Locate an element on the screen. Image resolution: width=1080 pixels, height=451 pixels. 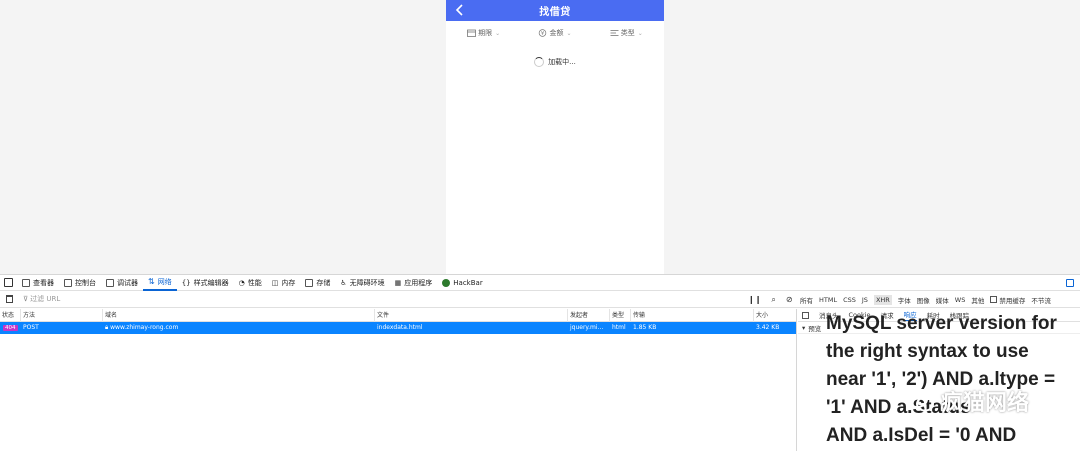
disable-cache-checkbox: 禁用缓存 is located at coordinates (1007, 300).